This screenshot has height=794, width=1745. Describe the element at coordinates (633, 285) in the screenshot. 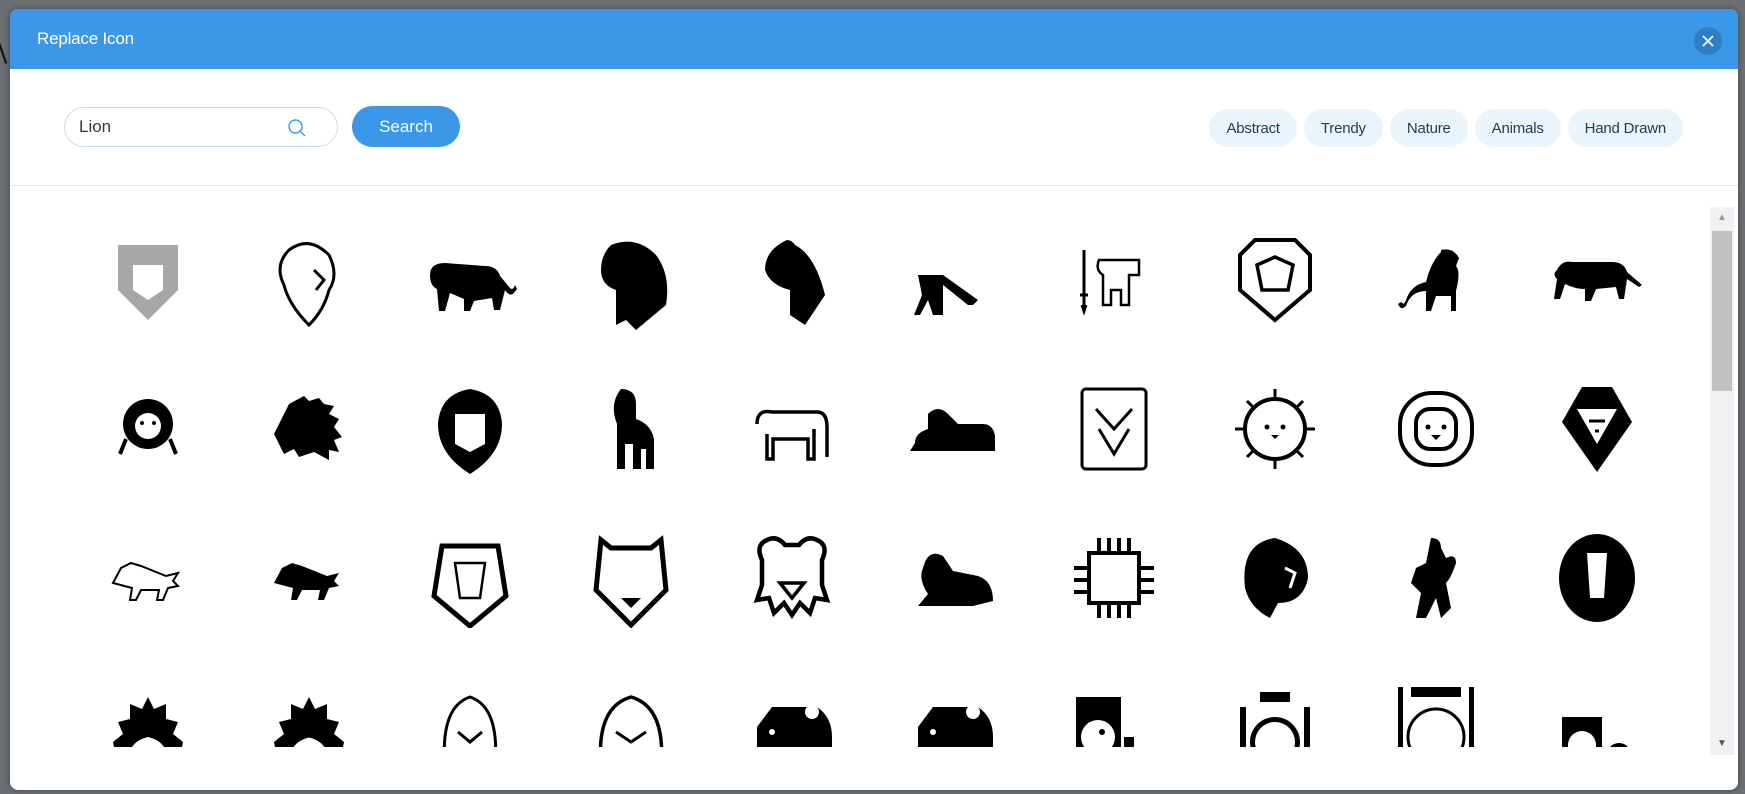

I see `lion-head-profile-silhouette-icon` at that location.